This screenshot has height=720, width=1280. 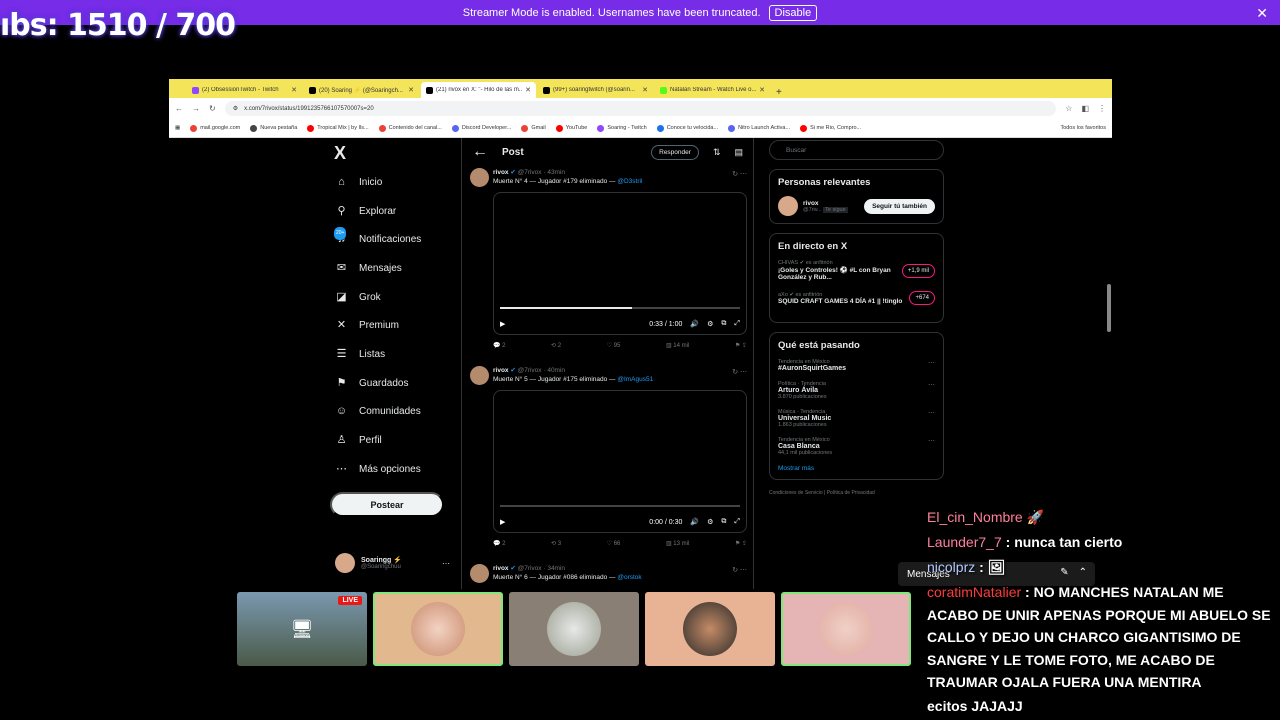 I want to click on nav-item-premium: ✕ Premium, so click(x=389, y=325).